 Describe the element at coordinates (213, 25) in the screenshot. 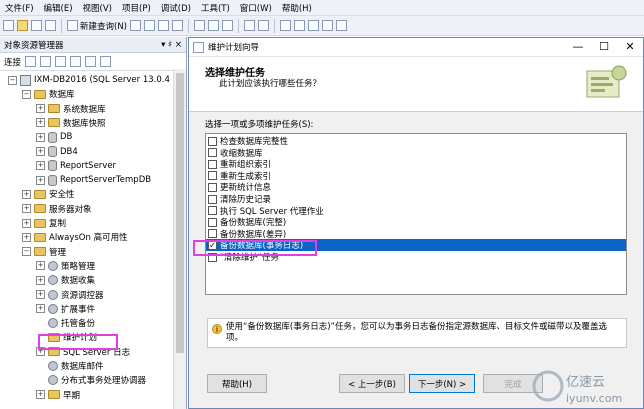

I see `copy-icon` at that location.